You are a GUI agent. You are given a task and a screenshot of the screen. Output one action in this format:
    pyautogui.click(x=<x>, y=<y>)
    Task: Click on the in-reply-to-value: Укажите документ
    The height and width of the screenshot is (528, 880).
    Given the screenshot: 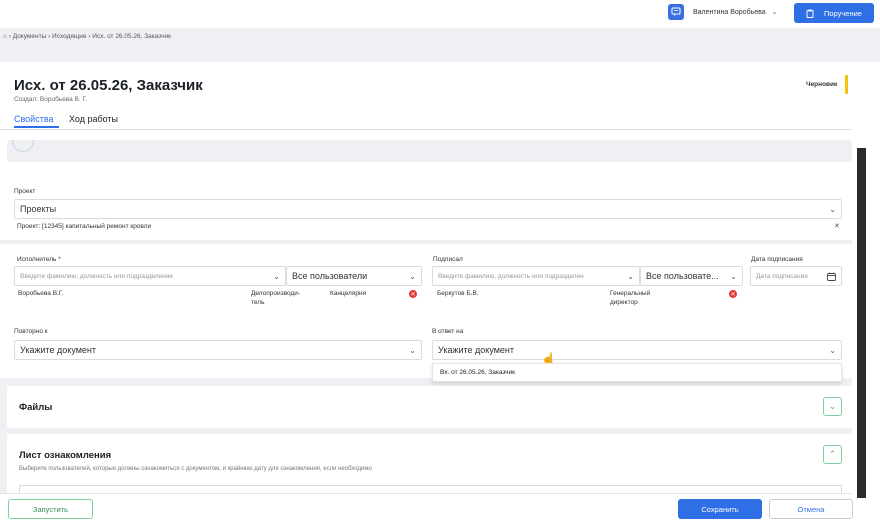 What is the action you would take?
    pyautogui.click(x=476, y=350)
    